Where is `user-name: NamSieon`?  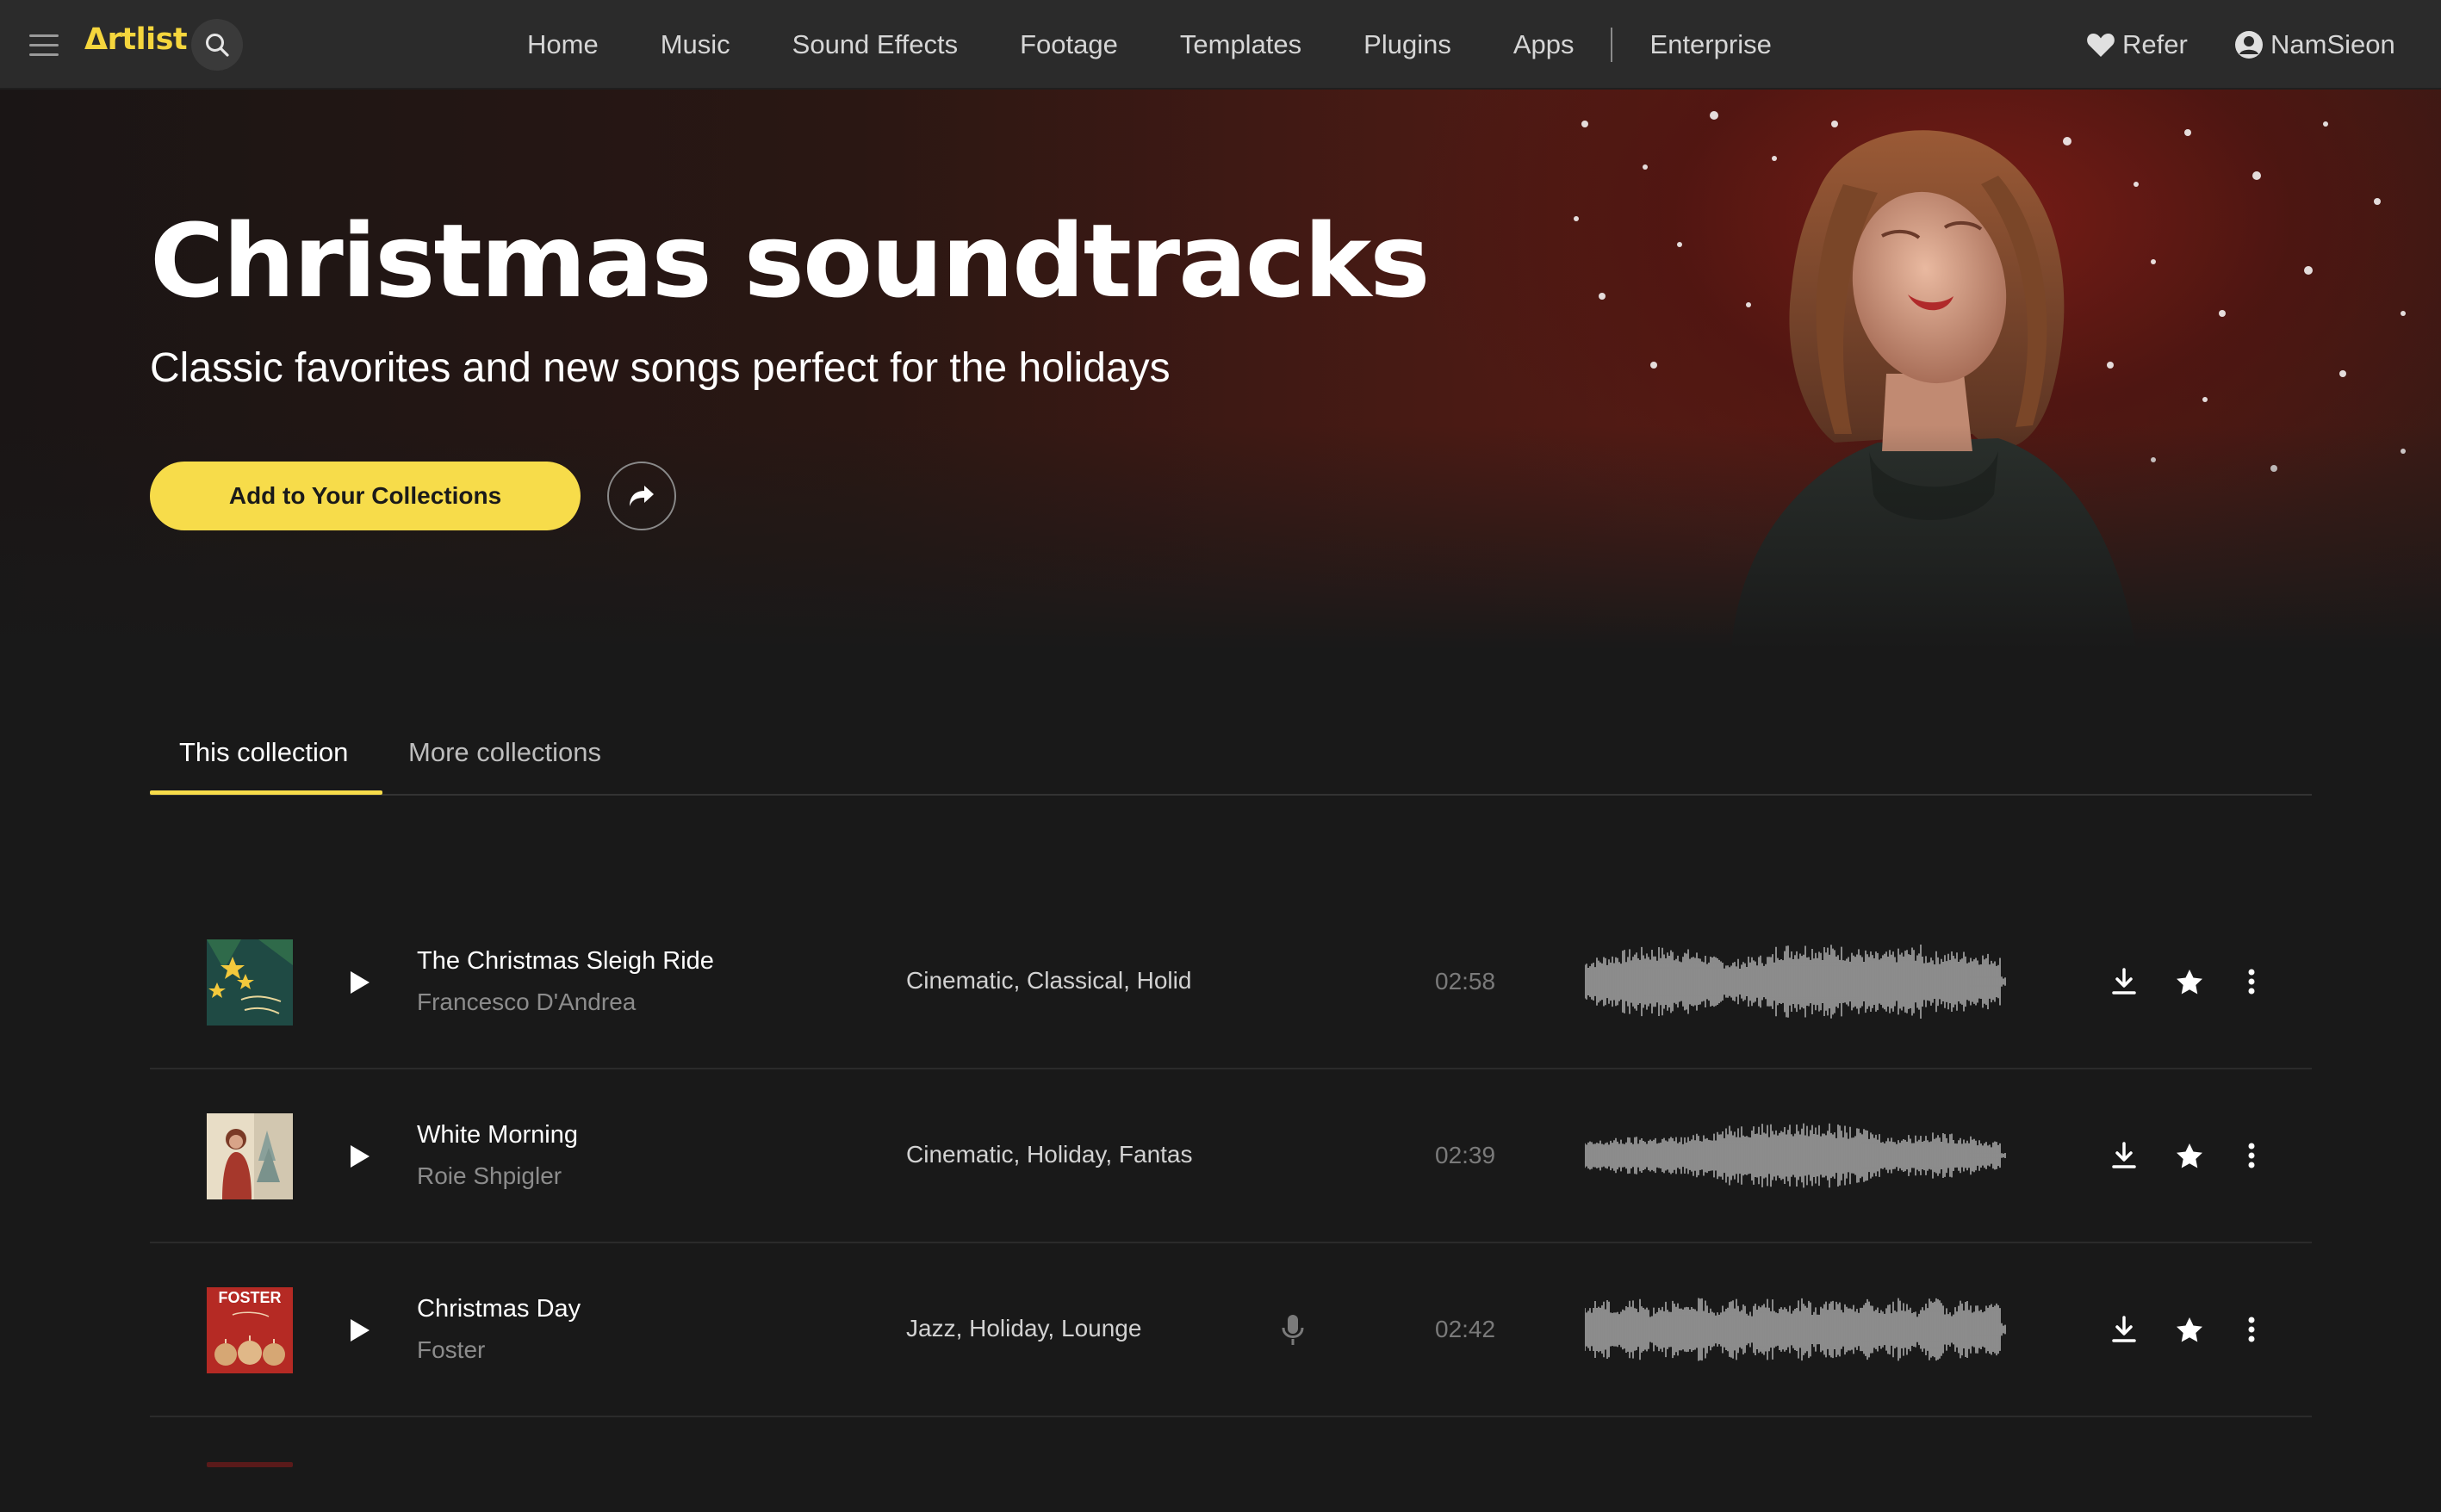
user-name: NamSieon is located at coordinates (2333, 44).